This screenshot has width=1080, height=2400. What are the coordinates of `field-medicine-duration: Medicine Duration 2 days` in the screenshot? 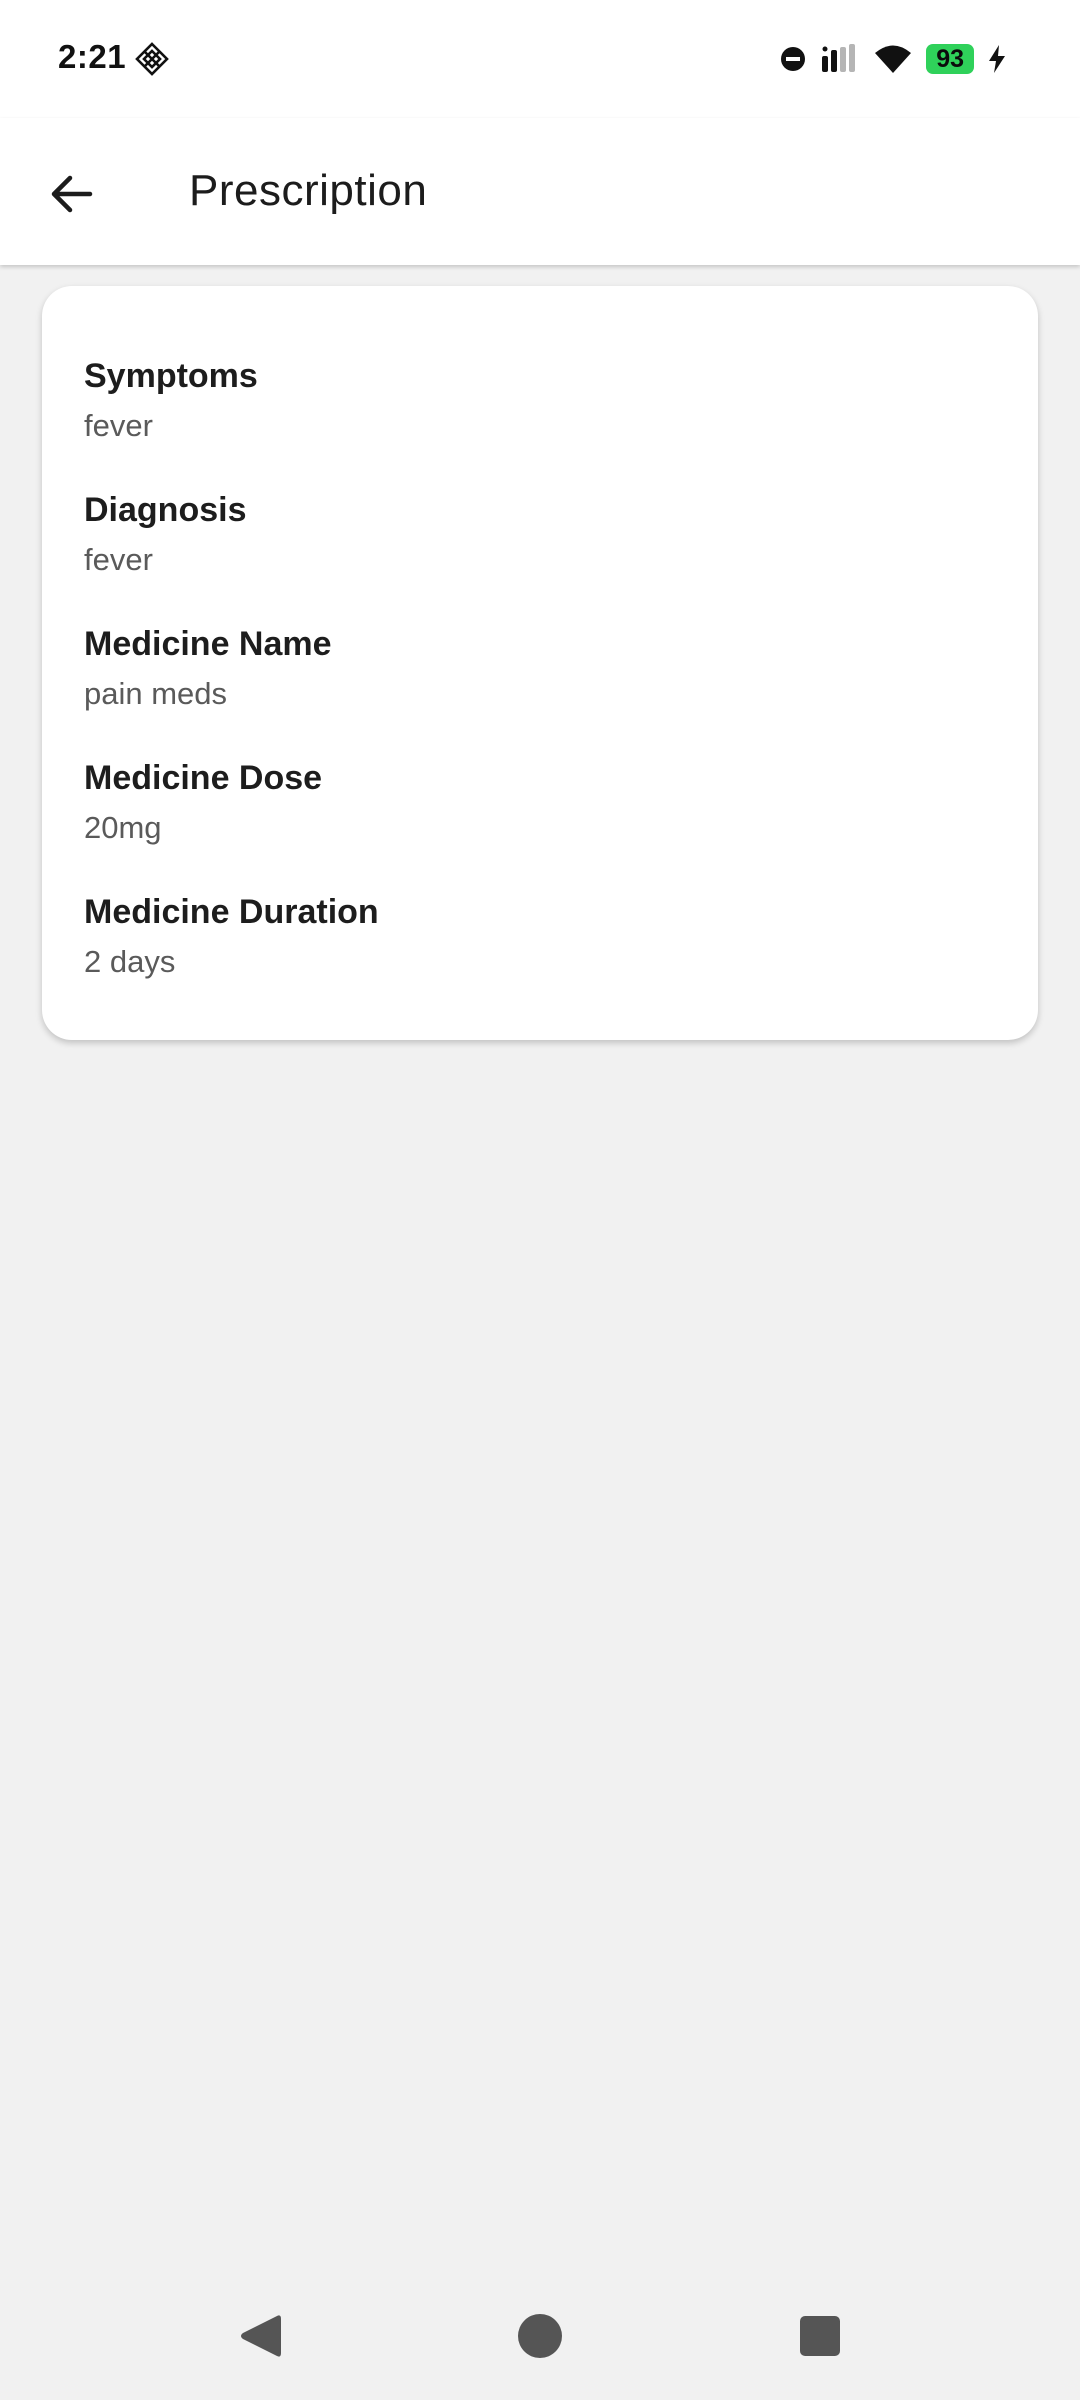 It's located at (561, 959).